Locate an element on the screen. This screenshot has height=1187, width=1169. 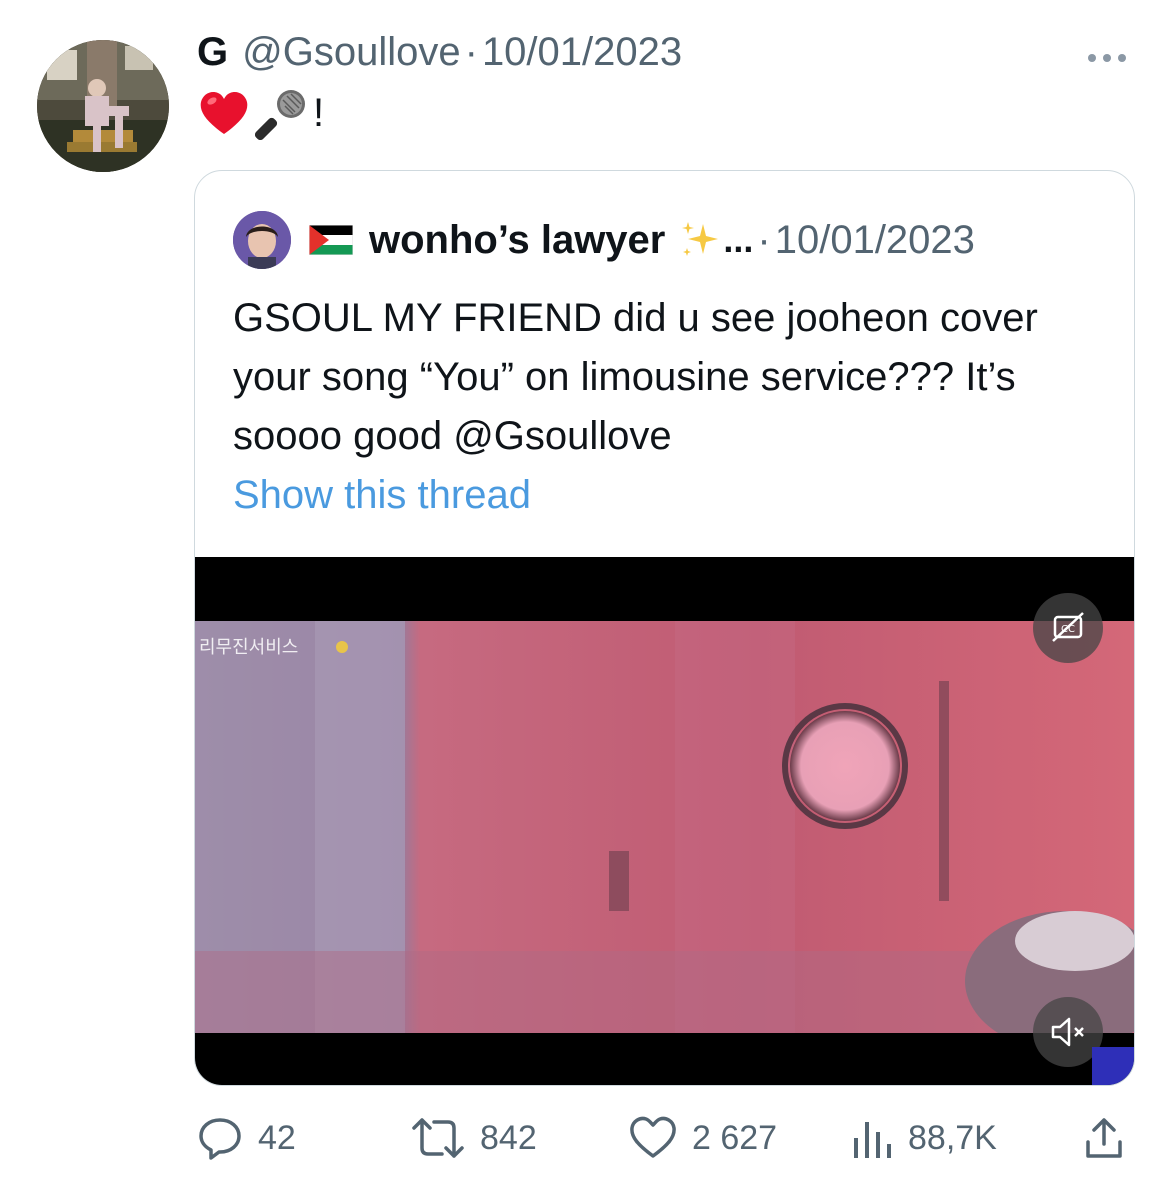
tweet-text: ! is located at coordinates (260, 113).